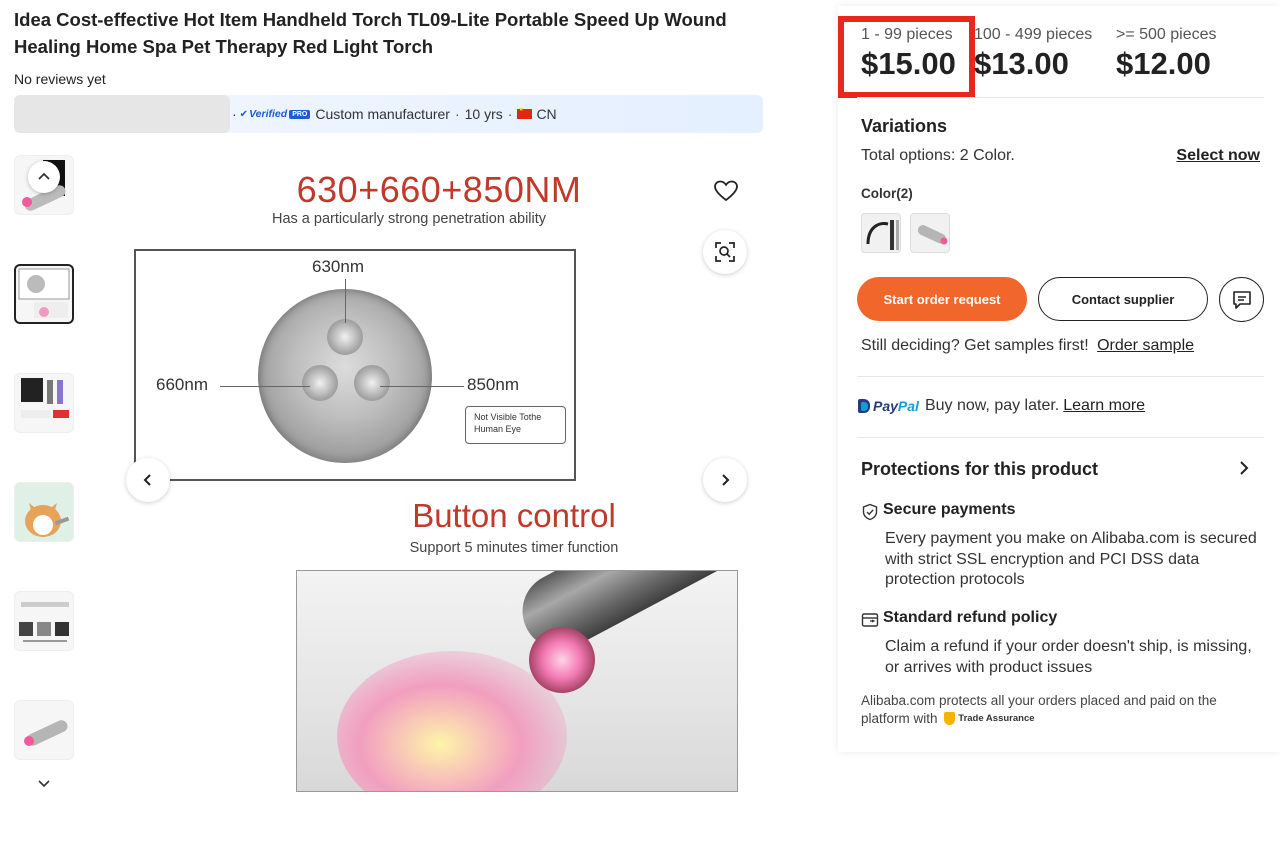 The image size is (1280, 844). Describe the element at coordinates (942, 299) in the screenshot. I see `start-order-button: Start order request` at that location.